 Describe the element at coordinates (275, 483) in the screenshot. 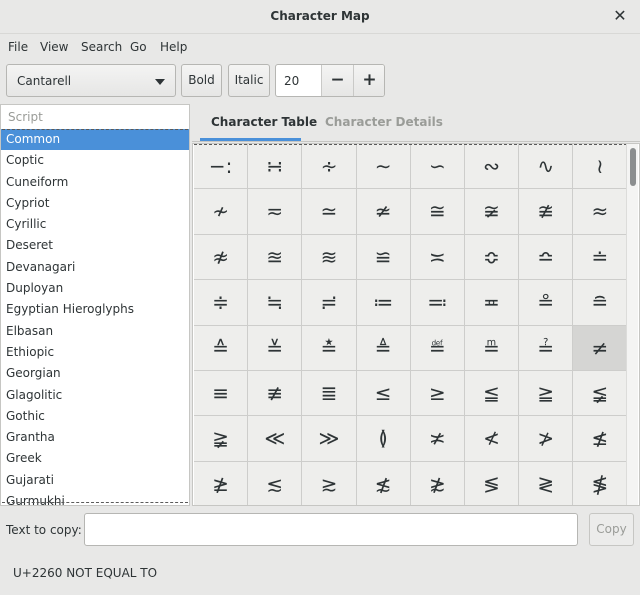

I see `character-cell: ≲` at that location.